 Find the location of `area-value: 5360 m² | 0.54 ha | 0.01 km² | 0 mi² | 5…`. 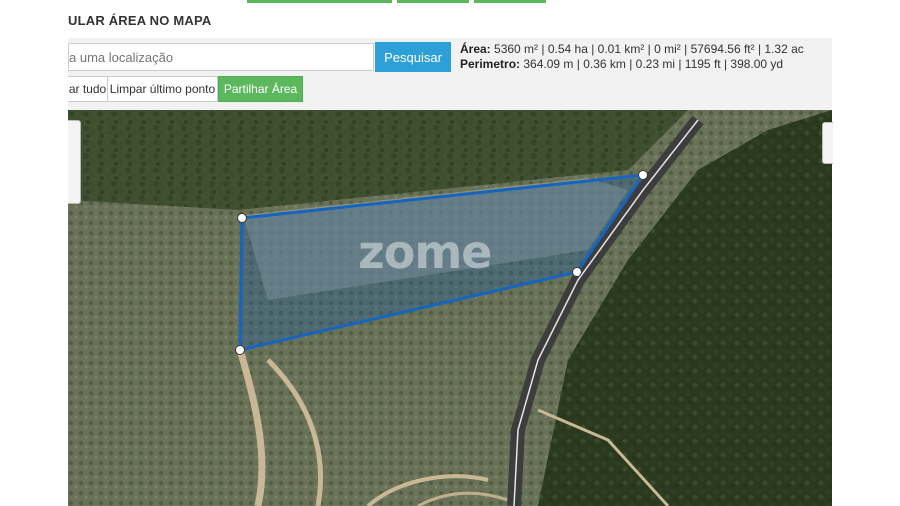

area-value: 5360 m² | 0.54 ha | 0.01 km² | 0 mi² | 5… is located at coordinates (649, 49).